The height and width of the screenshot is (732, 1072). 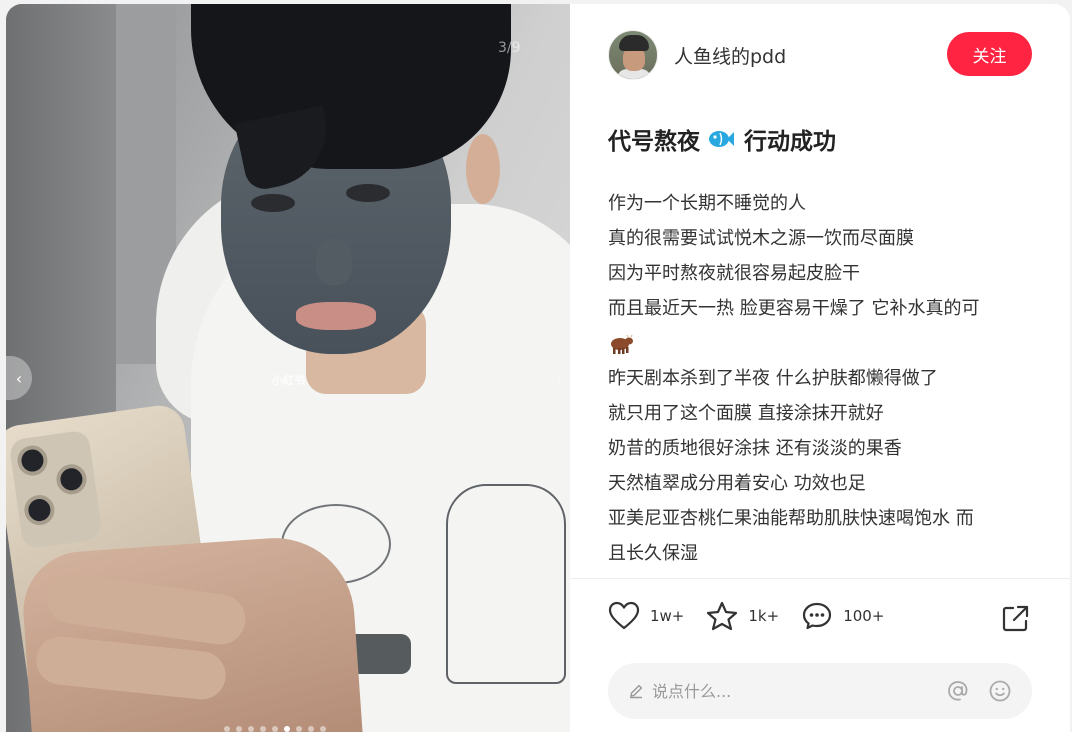 I want to click on left-eye, so click(x=273, y=203).